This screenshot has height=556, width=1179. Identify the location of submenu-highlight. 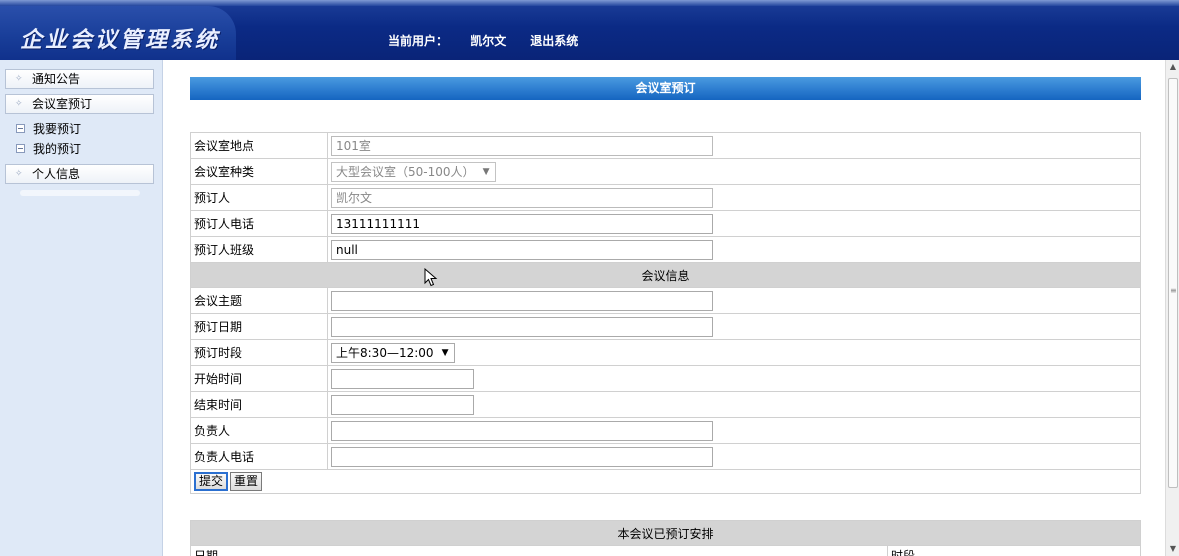
(80, 193).